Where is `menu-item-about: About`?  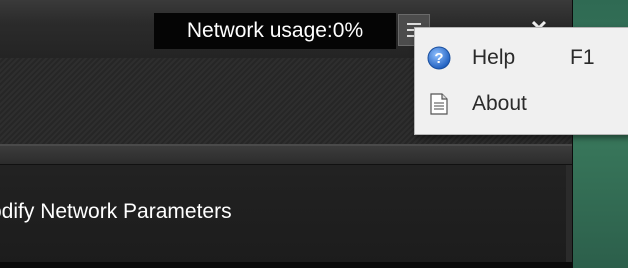
menu-item-about: About is located at coordinates (521, 104).